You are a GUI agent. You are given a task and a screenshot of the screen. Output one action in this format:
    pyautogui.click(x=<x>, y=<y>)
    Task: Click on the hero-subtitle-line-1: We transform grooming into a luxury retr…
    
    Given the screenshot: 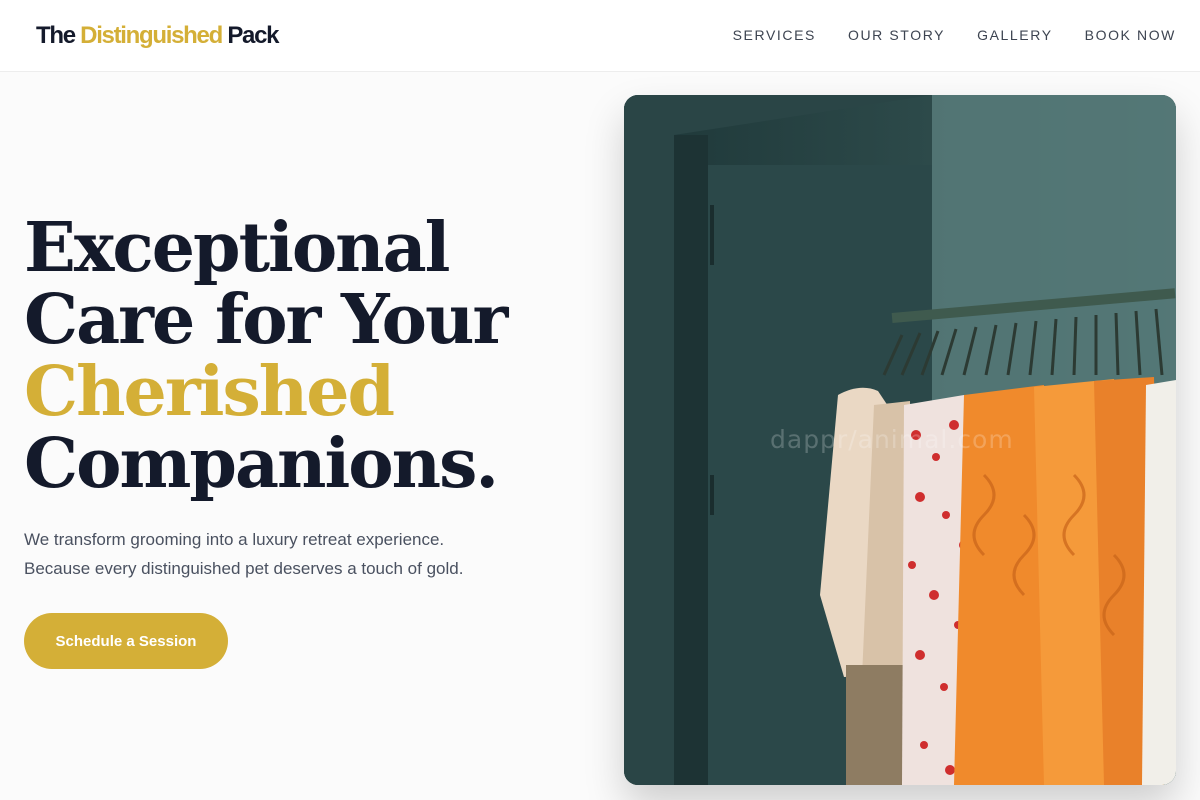 What is the action you would take?
    pyautogui.click(x=234, y=539)
    